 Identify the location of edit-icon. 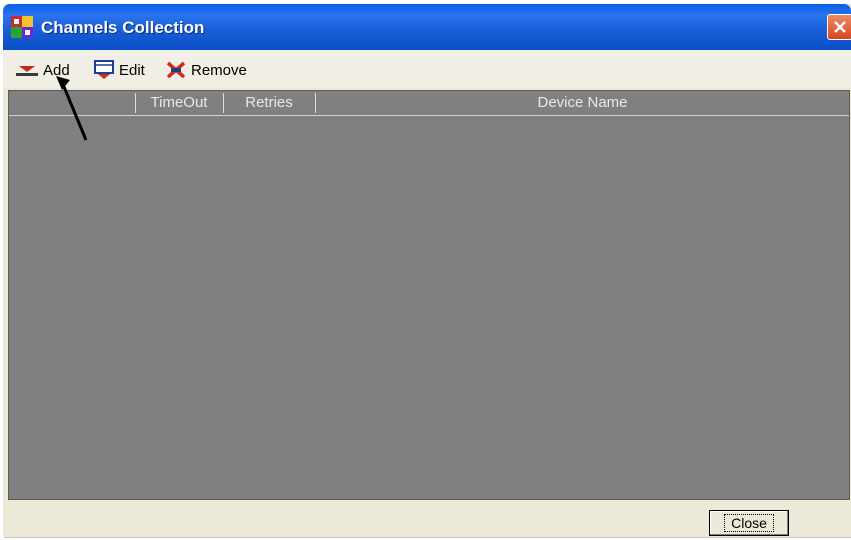
(104, 69).